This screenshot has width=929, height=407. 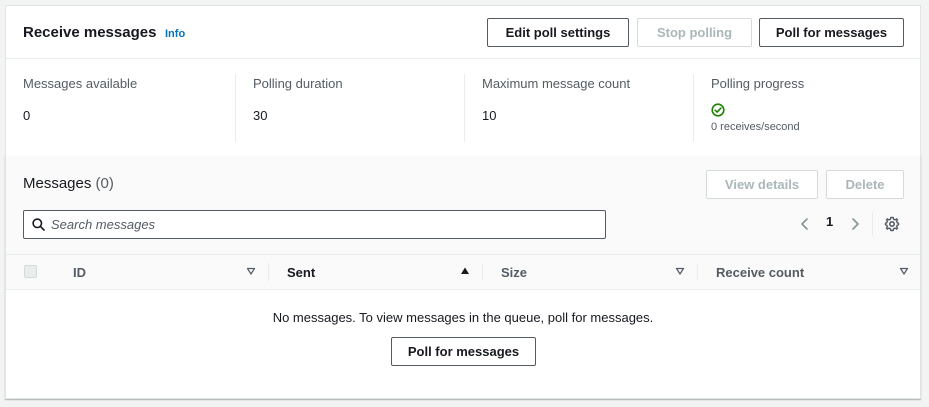 What do you see at coordinates (79, 272) in the screenshot?
I see `column-header-id: ID` at bounding box center [79, 272].